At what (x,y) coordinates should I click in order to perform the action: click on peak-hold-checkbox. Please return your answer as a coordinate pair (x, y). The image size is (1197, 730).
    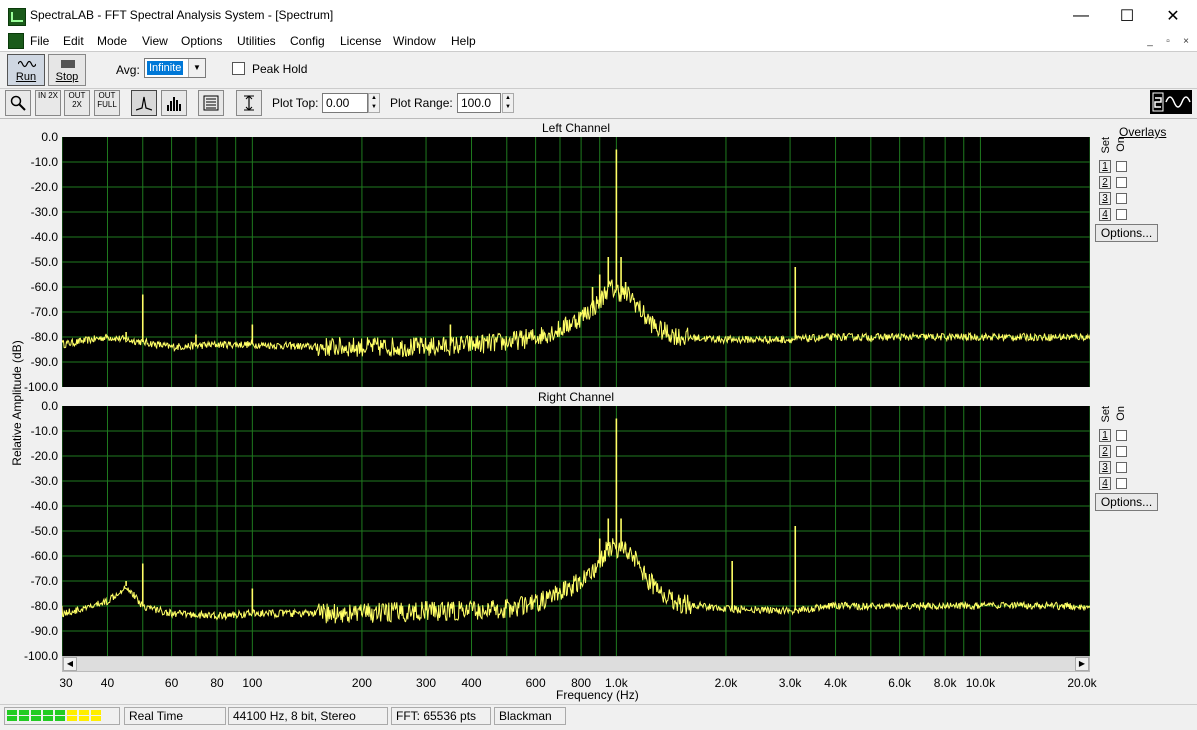
    Looking at the image, I should click on (238, 68).